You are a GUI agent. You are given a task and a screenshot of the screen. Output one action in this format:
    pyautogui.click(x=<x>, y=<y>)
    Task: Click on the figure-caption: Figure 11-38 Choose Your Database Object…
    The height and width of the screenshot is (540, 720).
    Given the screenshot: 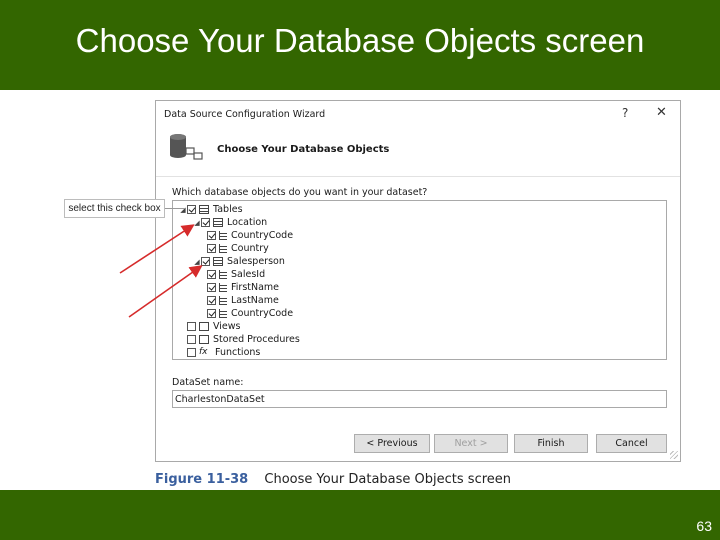 What is the action you would take?
    pyautogui.click(x=333, y=479)
    